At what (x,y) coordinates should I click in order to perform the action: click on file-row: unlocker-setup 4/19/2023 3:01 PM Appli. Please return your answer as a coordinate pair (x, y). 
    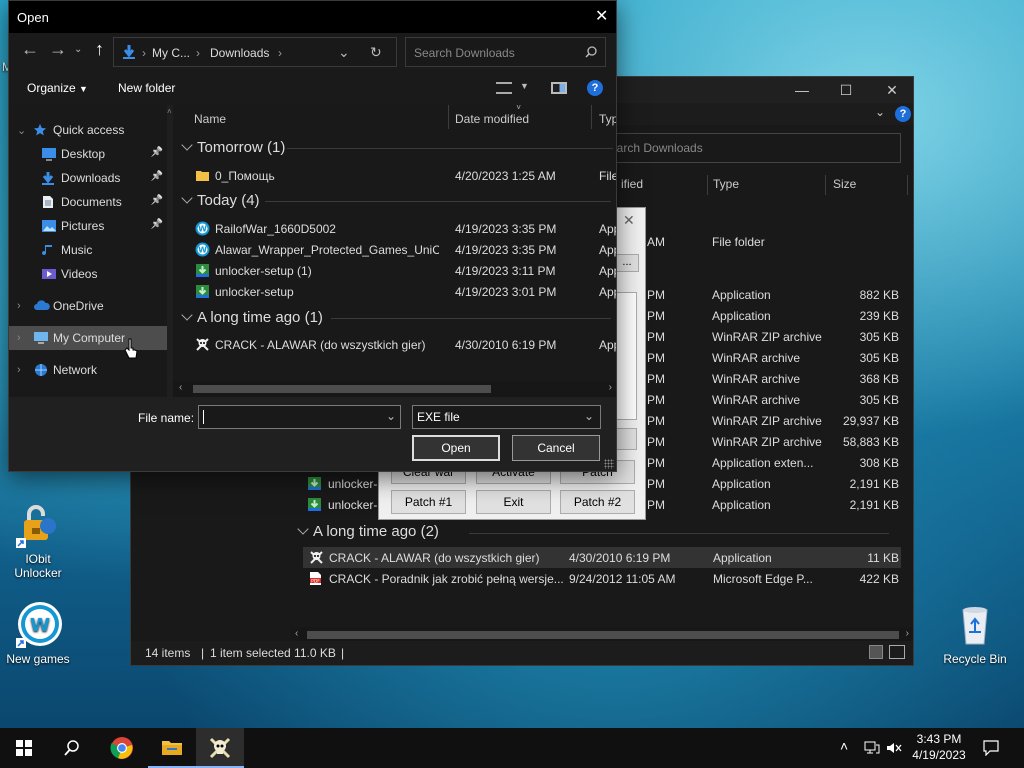
    Looking at the image, I should click on (394, 291).